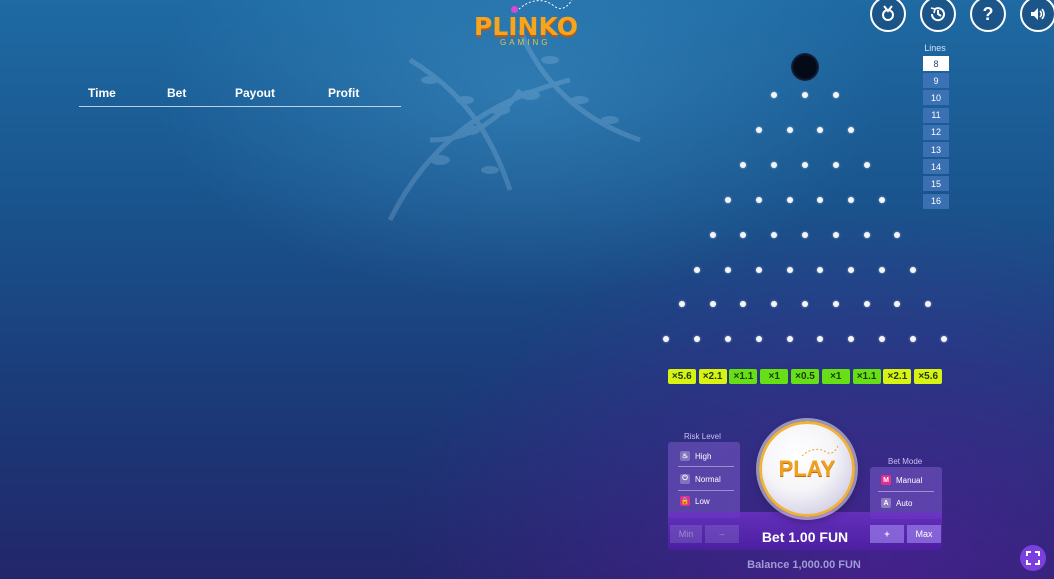 Image resolution: width=1054 pixels, height=579 pixels. What do you see at coordinates (681, 376) in the screenshot?
I see `multiplier-slot: ×5.6` at bounding box center [681, 376].